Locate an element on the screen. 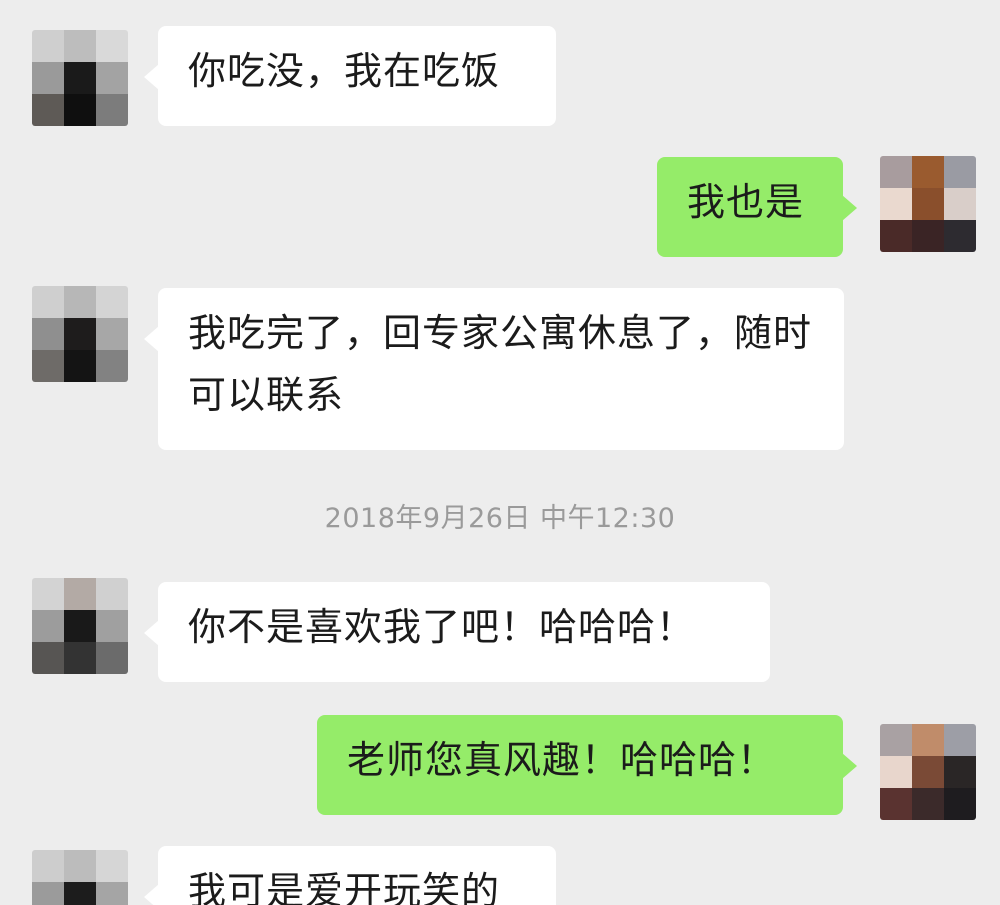 The width and height of the screenshot is (1000, 905). message-bubble-incoming: 你不是喜欢我了吧！哈哈哈！ is located at coordinates (457, 632).